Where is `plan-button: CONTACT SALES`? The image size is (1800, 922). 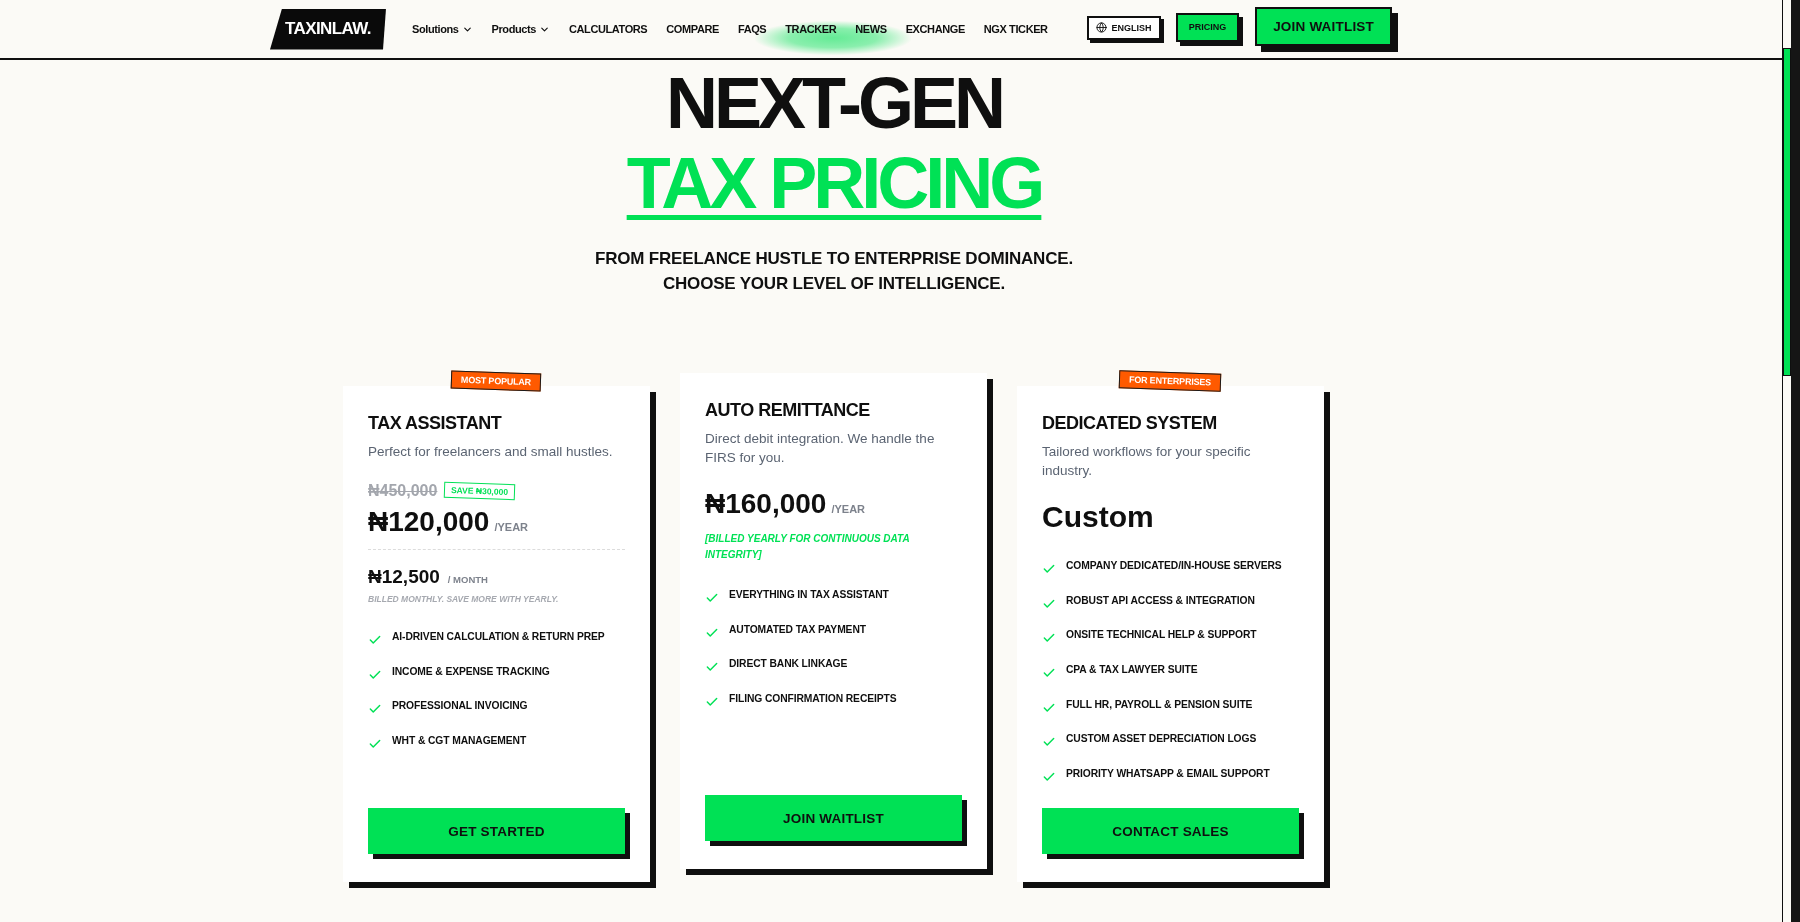
plan-button: CONTACT SALES is located at coordinates (1173, 833).